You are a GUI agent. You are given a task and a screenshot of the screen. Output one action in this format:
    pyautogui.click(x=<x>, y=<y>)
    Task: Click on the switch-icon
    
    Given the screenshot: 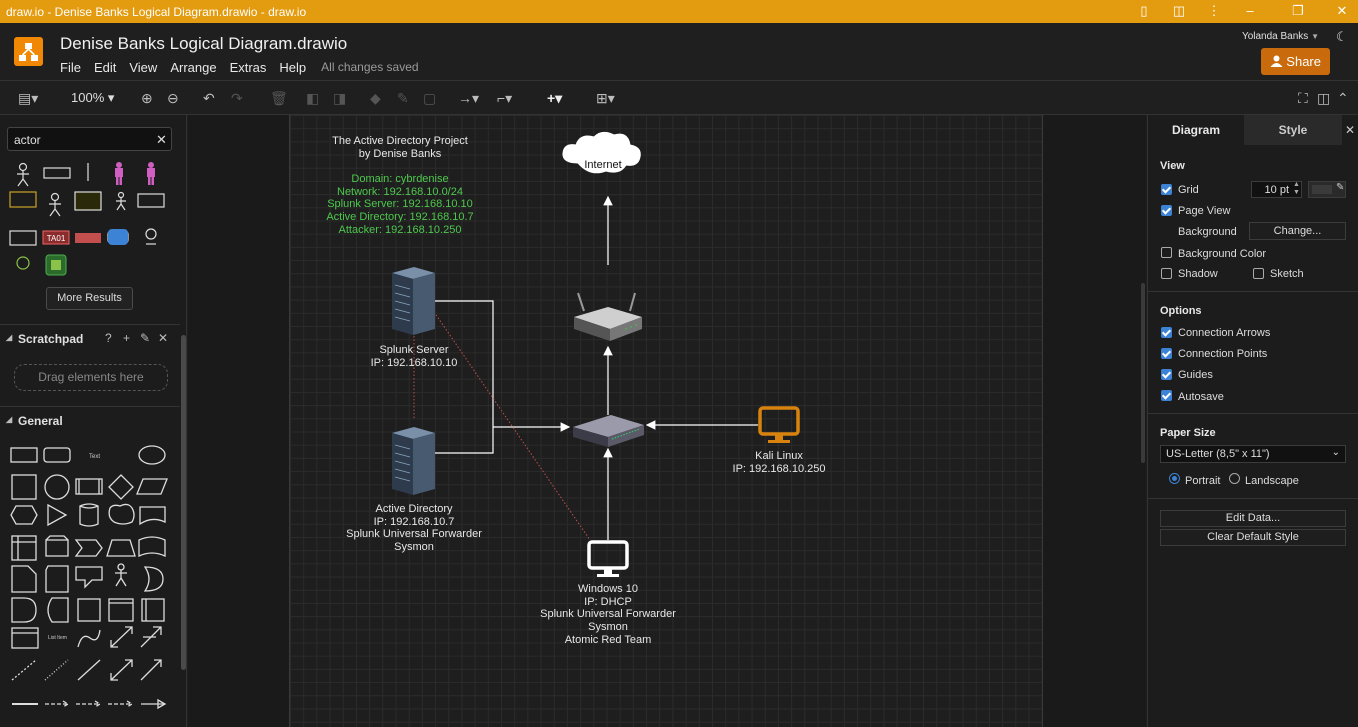 What is the action you would take?
    pyautogui.click(x=608, y=431)
    